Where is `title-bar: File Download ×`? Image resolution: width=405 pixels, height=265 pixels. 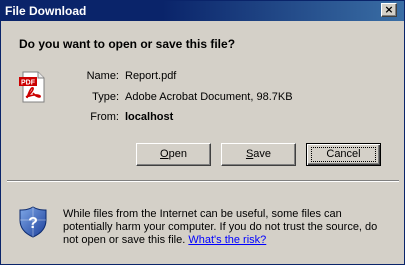
title-bar: File Download × is located at coordinates (202, 11).